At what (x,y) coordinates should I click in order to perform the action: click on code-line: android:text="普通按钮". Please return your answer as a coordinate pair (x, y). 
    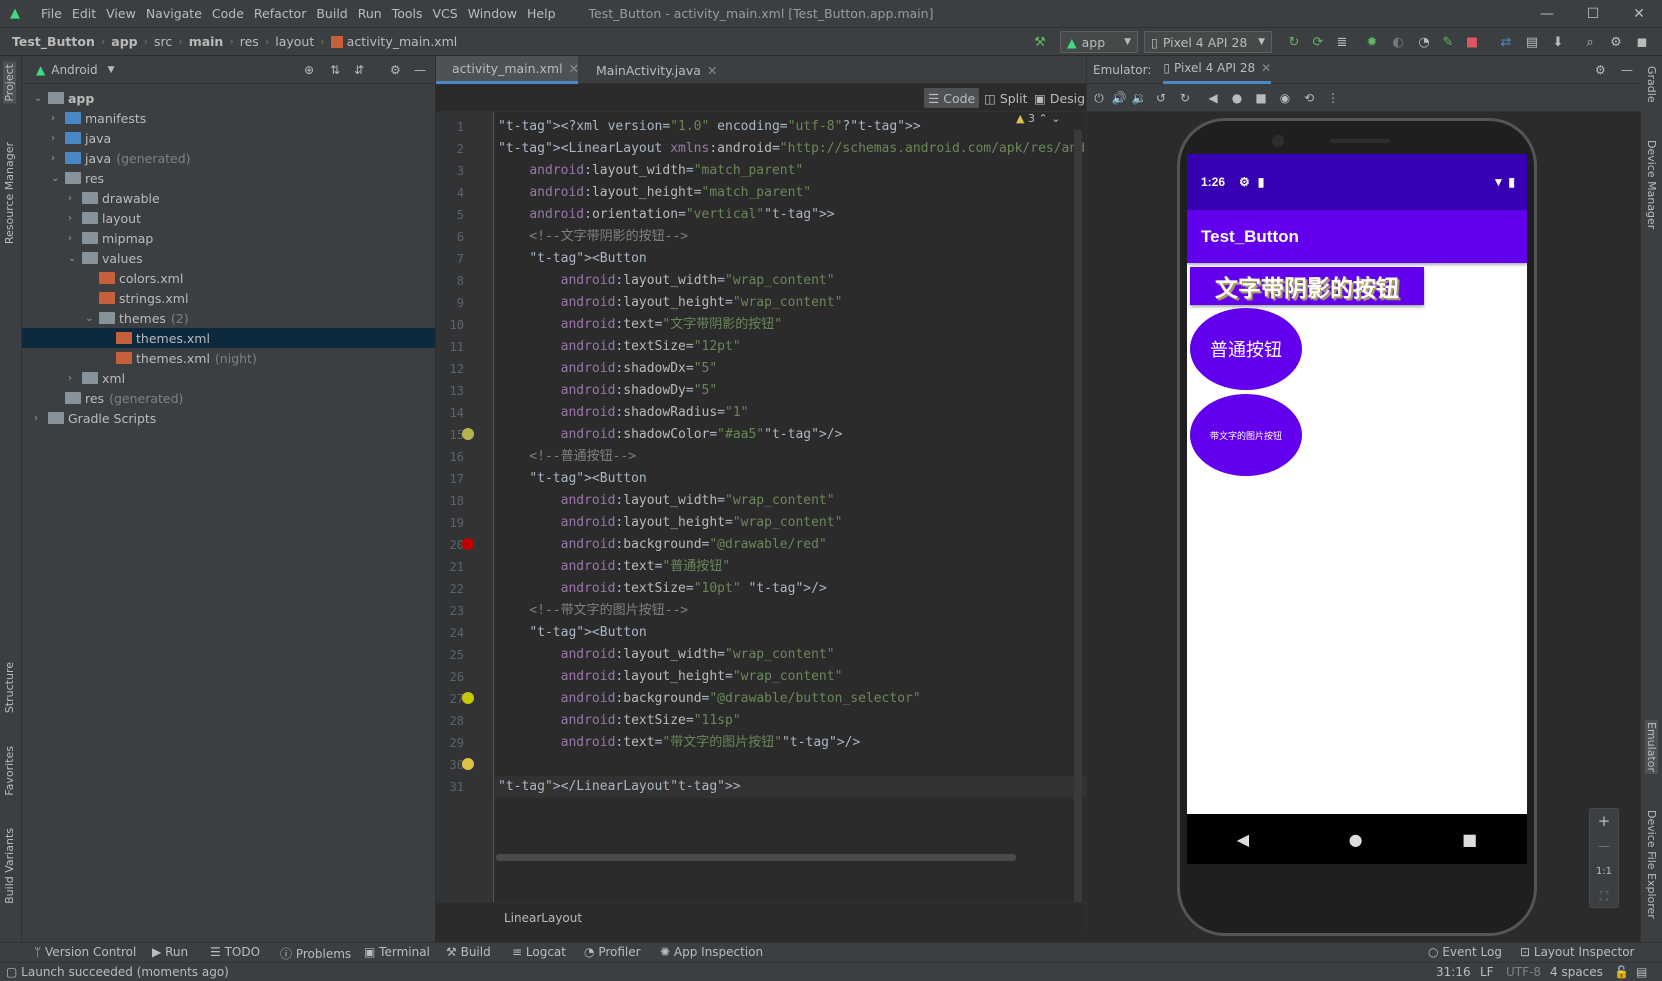
    Looking at the image, I should click on (614, 567).